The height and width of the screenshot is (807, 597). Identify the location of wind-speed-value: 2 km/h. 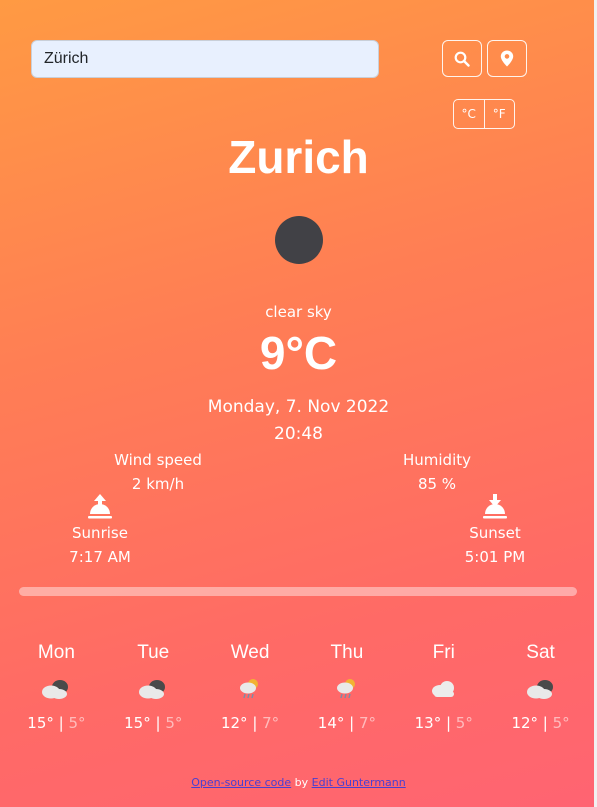
(158, 484).